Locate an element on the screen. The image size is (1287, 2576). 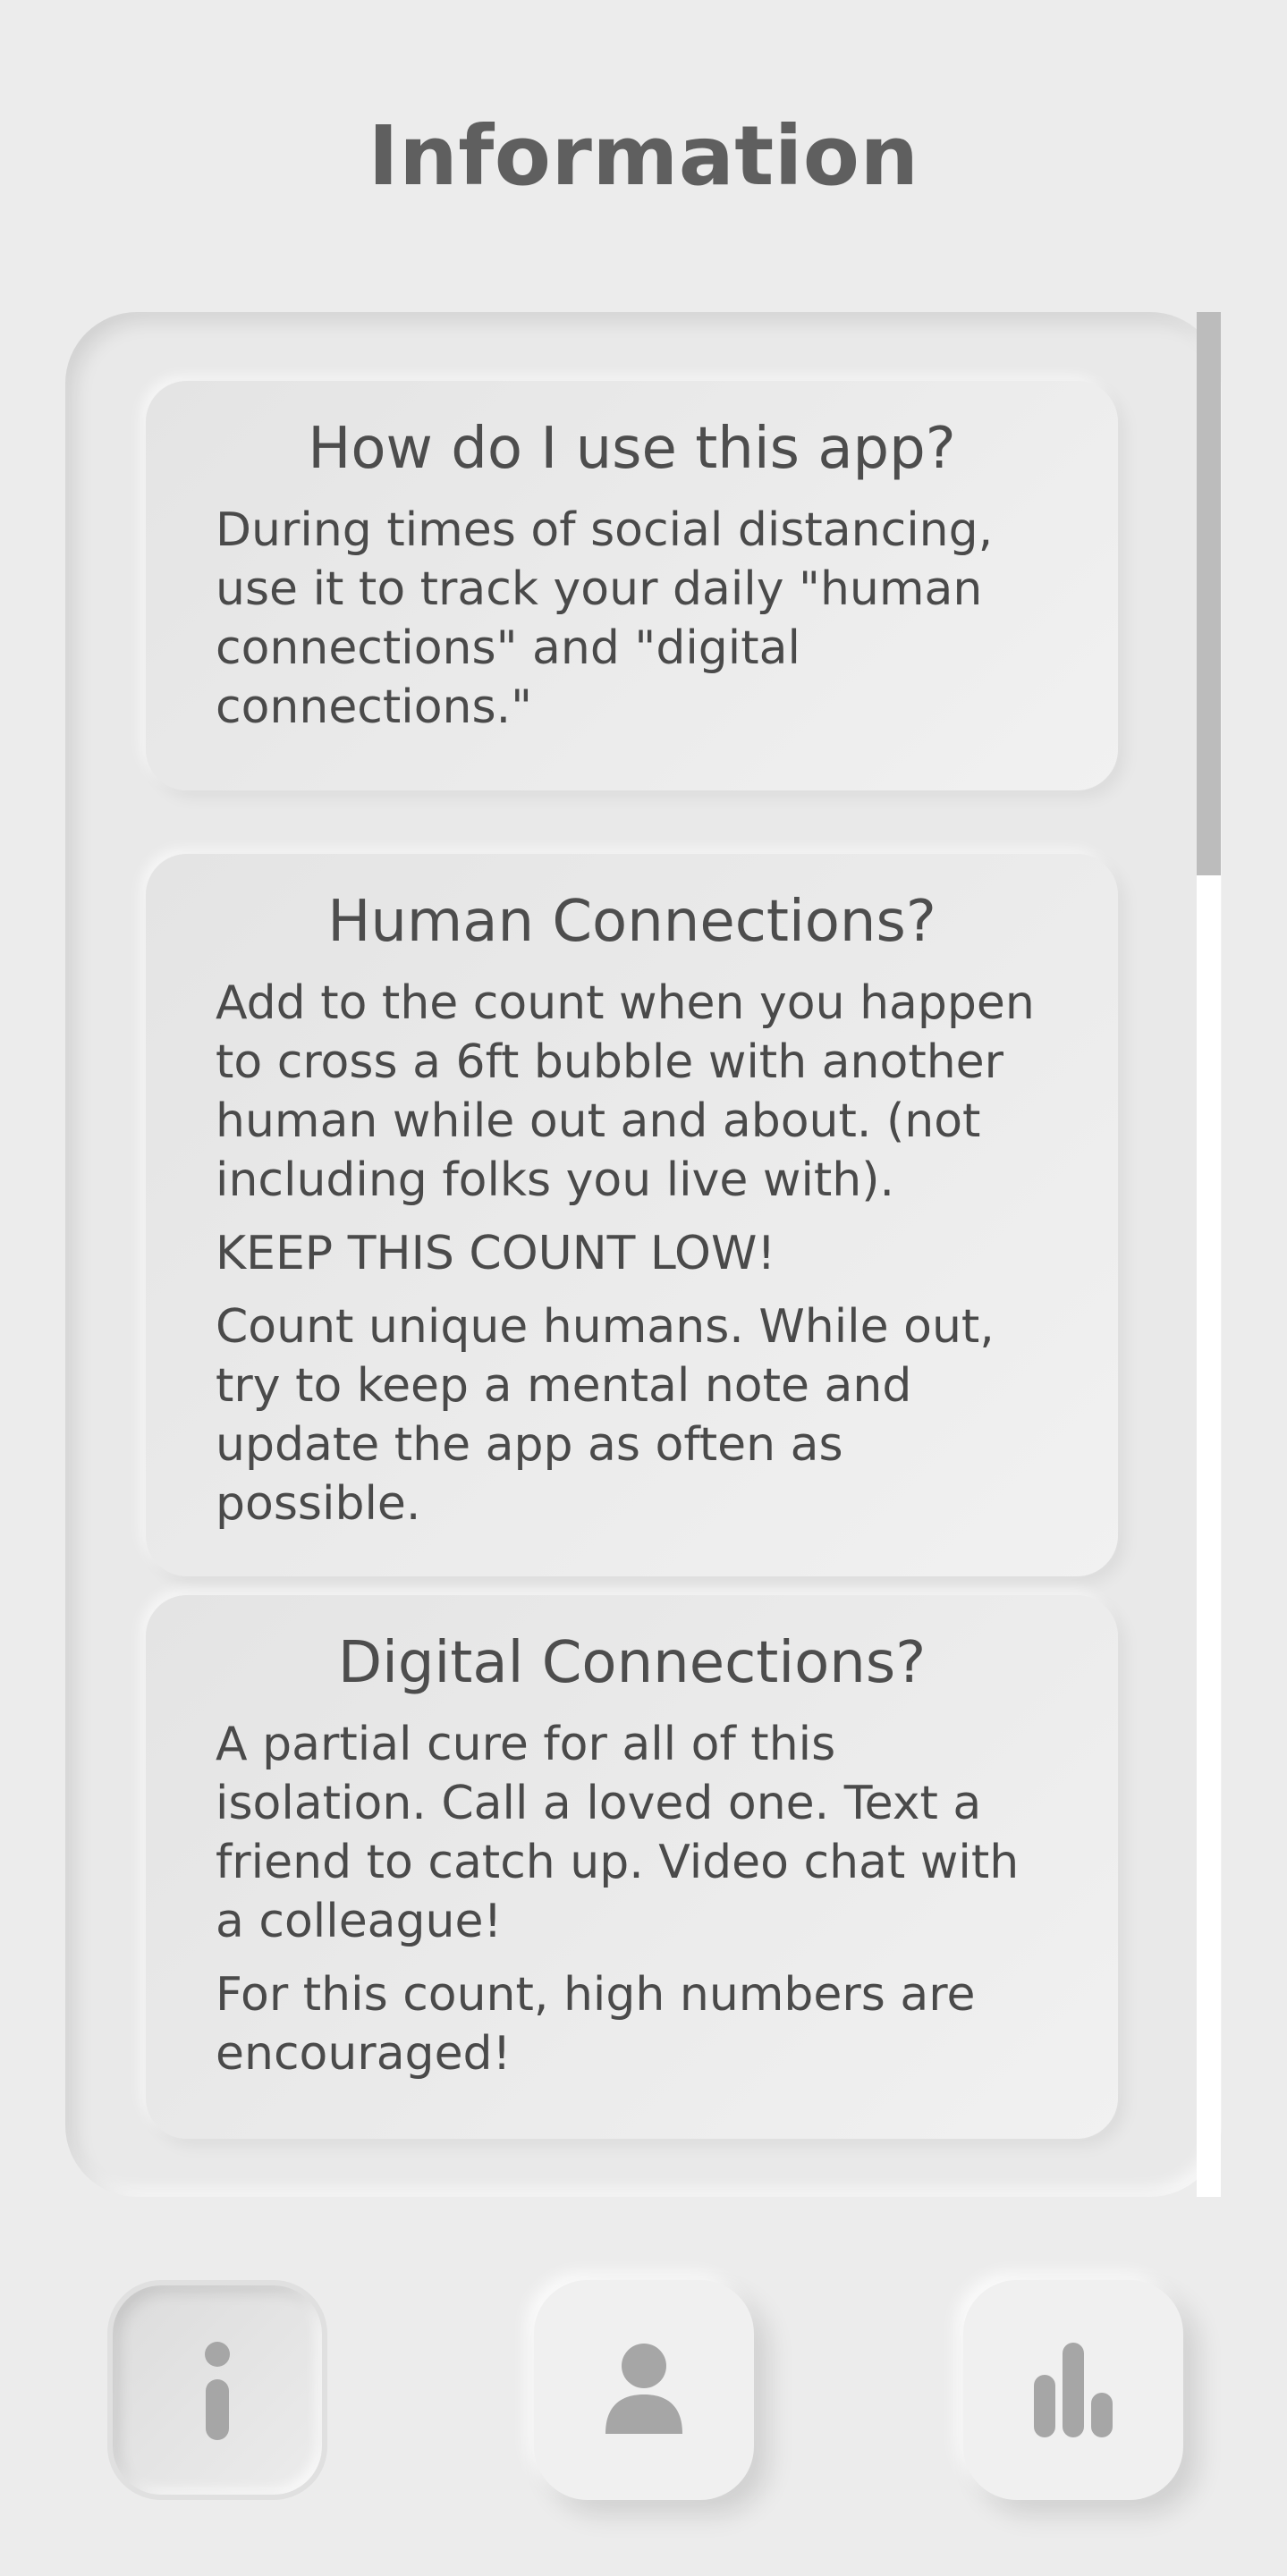
card-heading: How do I use this app? is located at coordinates (632, 449).